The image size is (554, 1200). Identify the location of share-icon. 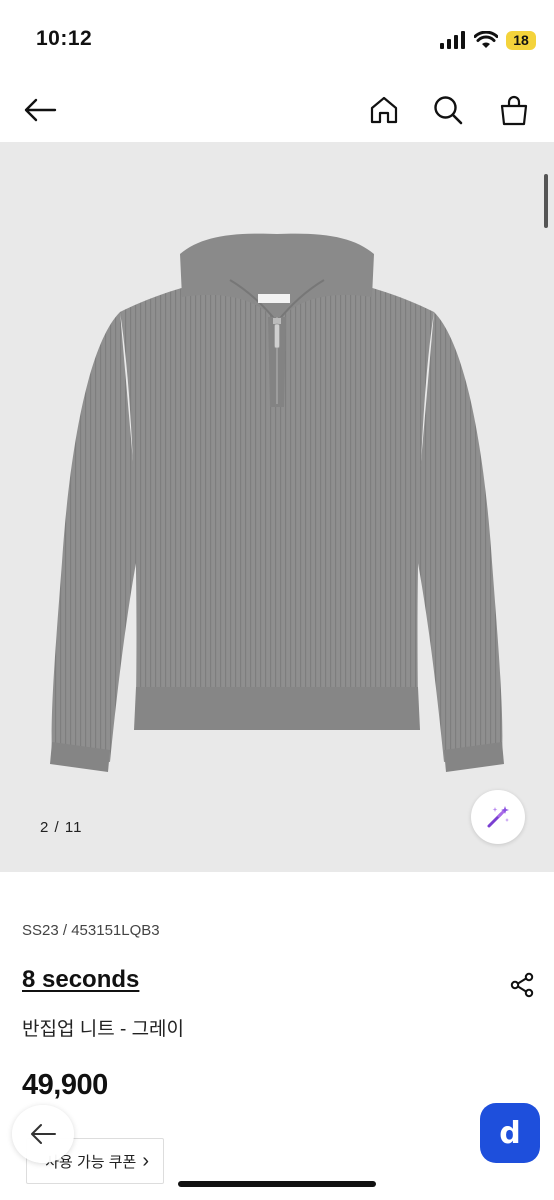
(522, 985).